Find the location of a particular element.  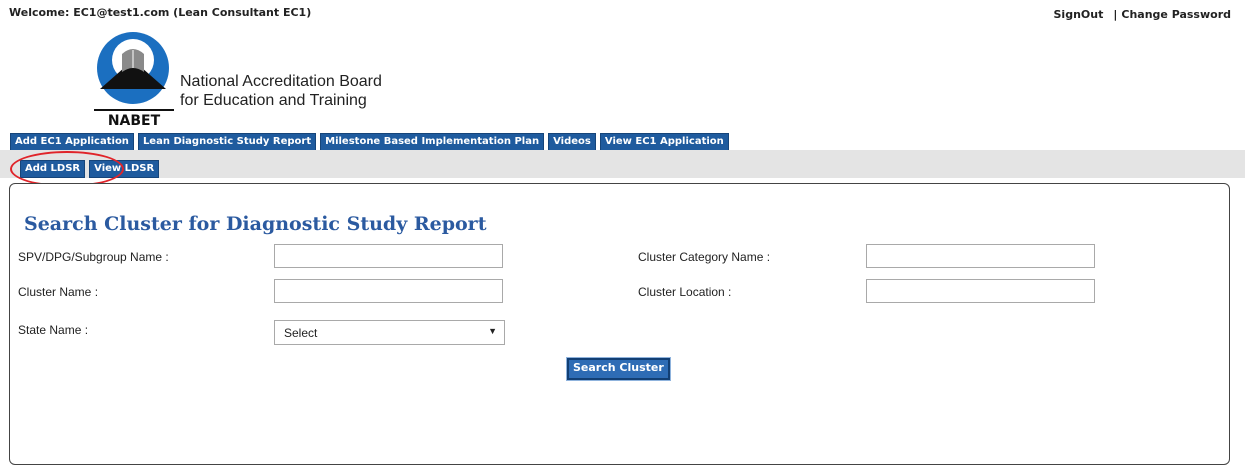

org-name-line1: National Accreditation Board is located at coordinates (281, 81).